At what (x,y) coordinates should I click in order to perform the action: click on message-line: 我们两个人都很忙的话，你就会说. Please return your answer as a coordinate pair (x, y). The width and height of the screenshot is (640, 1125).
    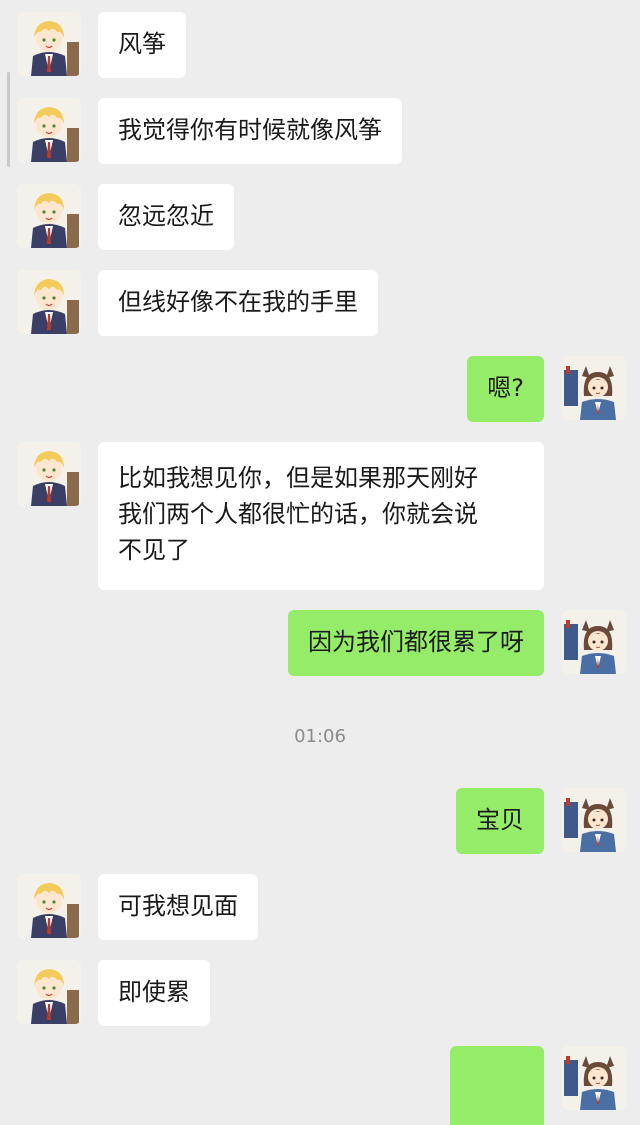
    Looking at the image, I should click on (298, 514).